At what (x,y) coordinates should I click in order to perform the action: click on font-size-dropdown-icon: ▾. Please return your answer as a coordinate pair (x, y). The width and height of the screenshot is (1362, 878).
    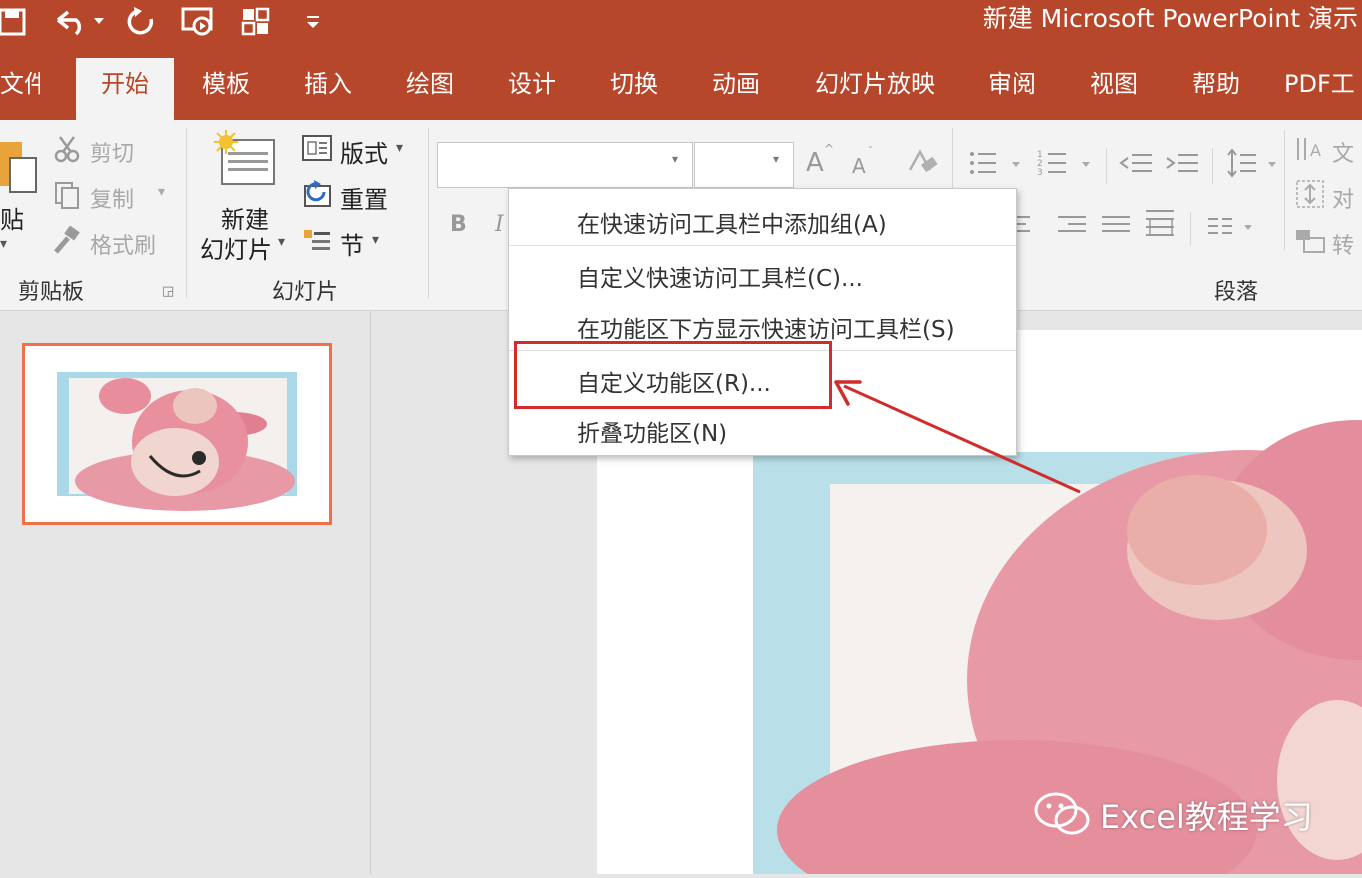
    Looking at the image, I should click on (776, 159).